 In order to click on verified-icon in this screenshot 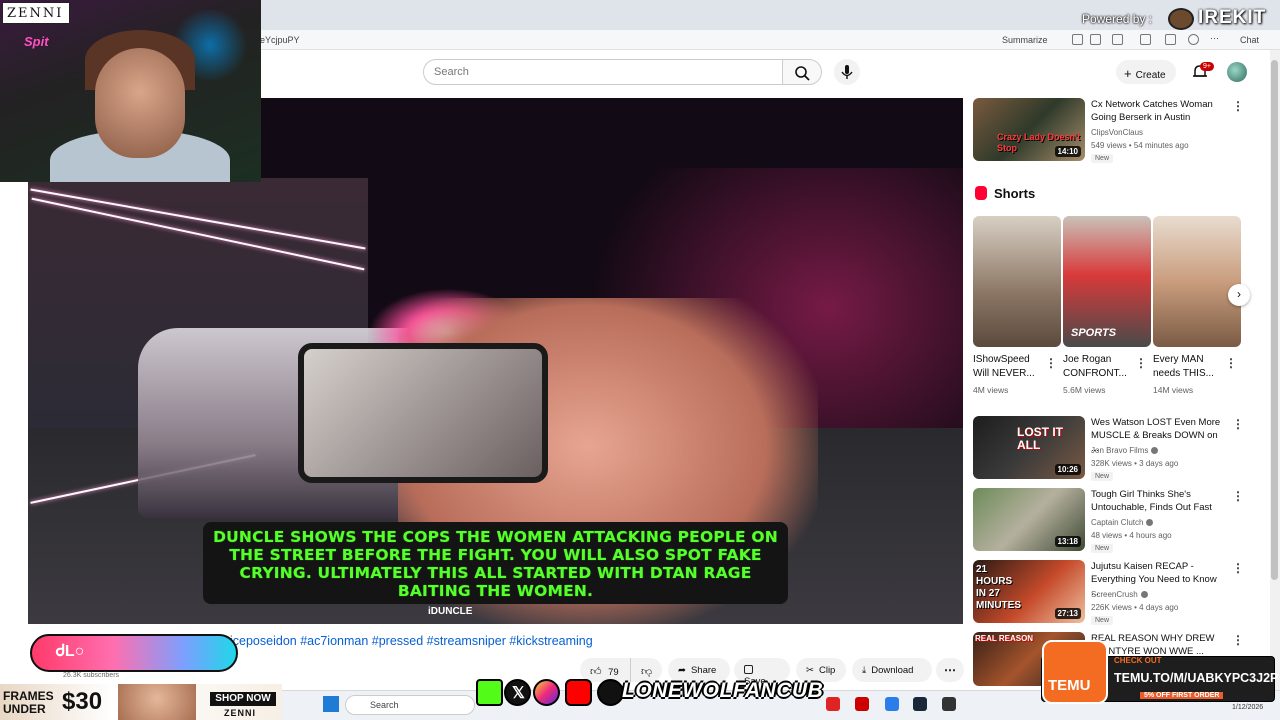, I will do `click(1144, 594)`.